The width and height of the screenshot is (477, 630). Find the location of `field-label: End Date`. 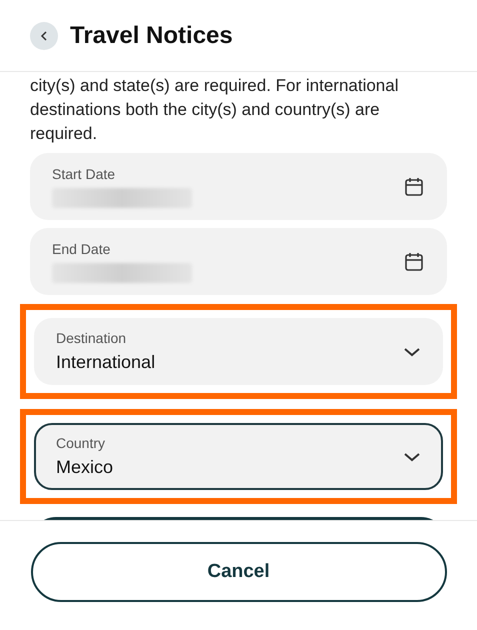

field-label: End Date is located at coordinates (82, 248).